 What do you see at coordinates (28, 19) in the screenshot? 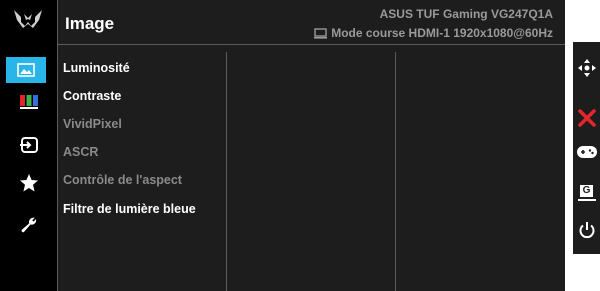
I see `tuf-logo-icon` at bounding box center [28, 19].